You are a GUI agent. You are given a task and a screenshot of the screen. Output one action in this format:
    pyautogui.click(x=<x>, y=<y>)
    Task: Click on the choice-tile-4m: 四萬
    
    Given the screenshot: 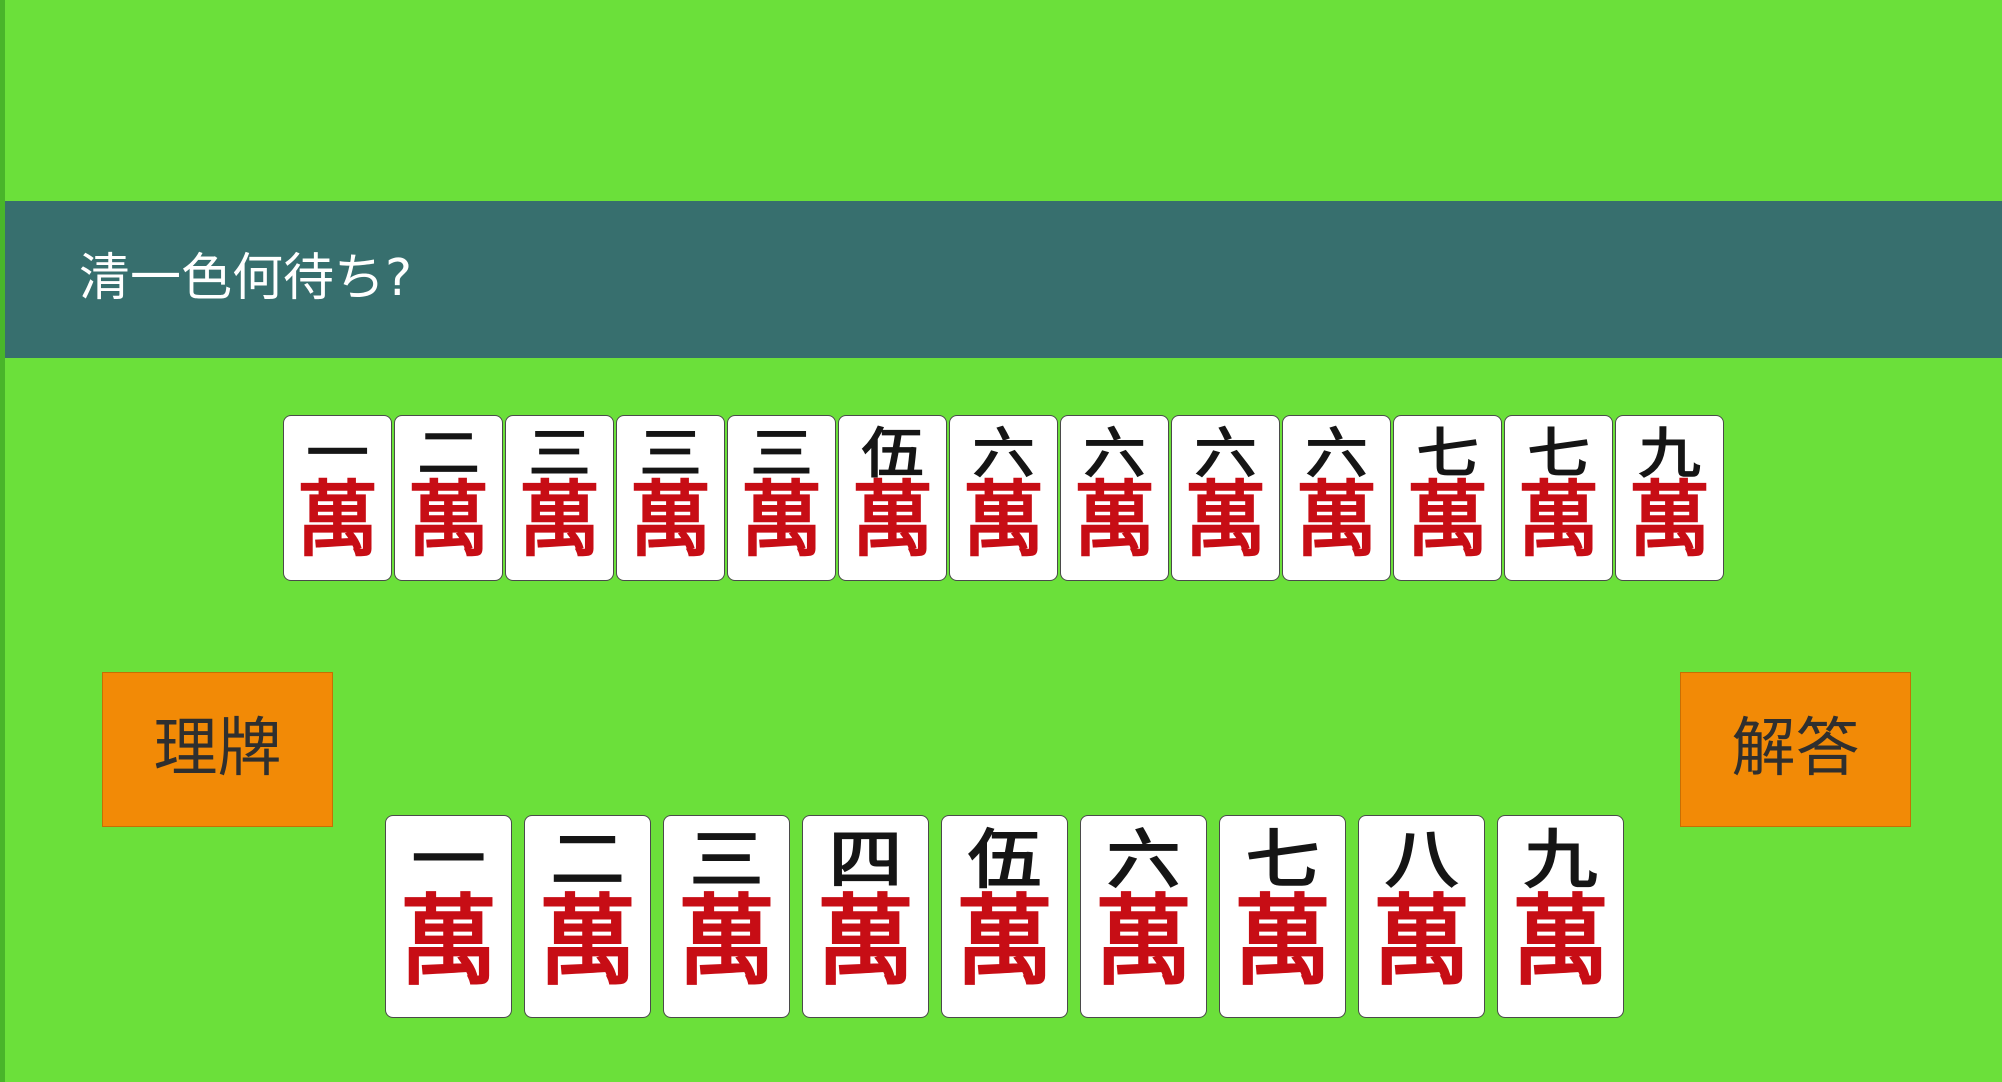 What is the action you would take?
    pyautogui.click(x=865, y=916)
    